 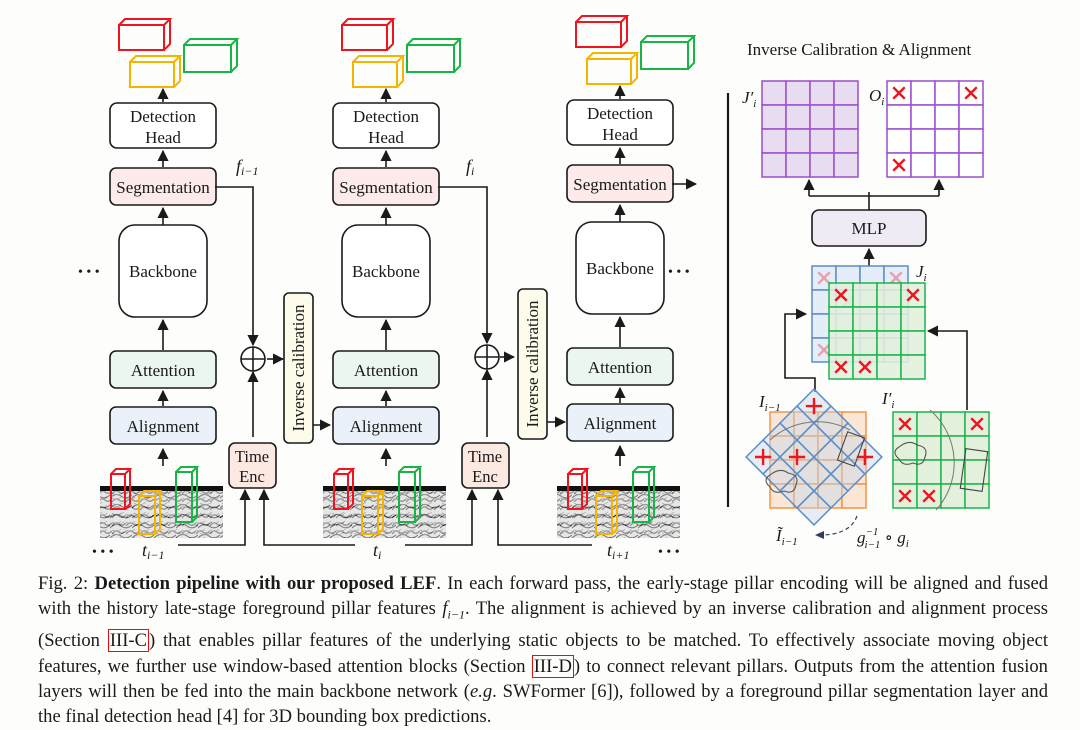 I want to click on label-i-tilde: Ĩi−1, so click(x=786, y=537).